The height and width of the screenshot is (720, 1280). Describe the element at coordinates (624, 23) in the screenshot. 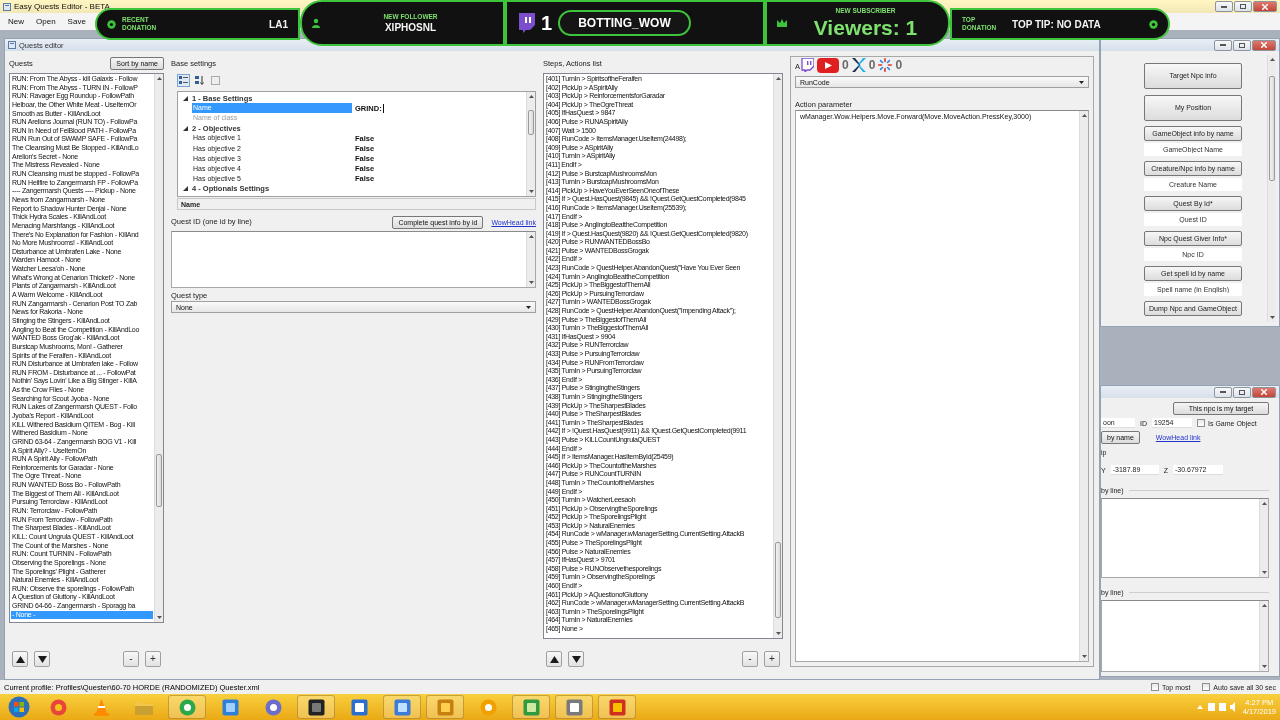

I see `channel-name: BOTTING_WOW` at that location.